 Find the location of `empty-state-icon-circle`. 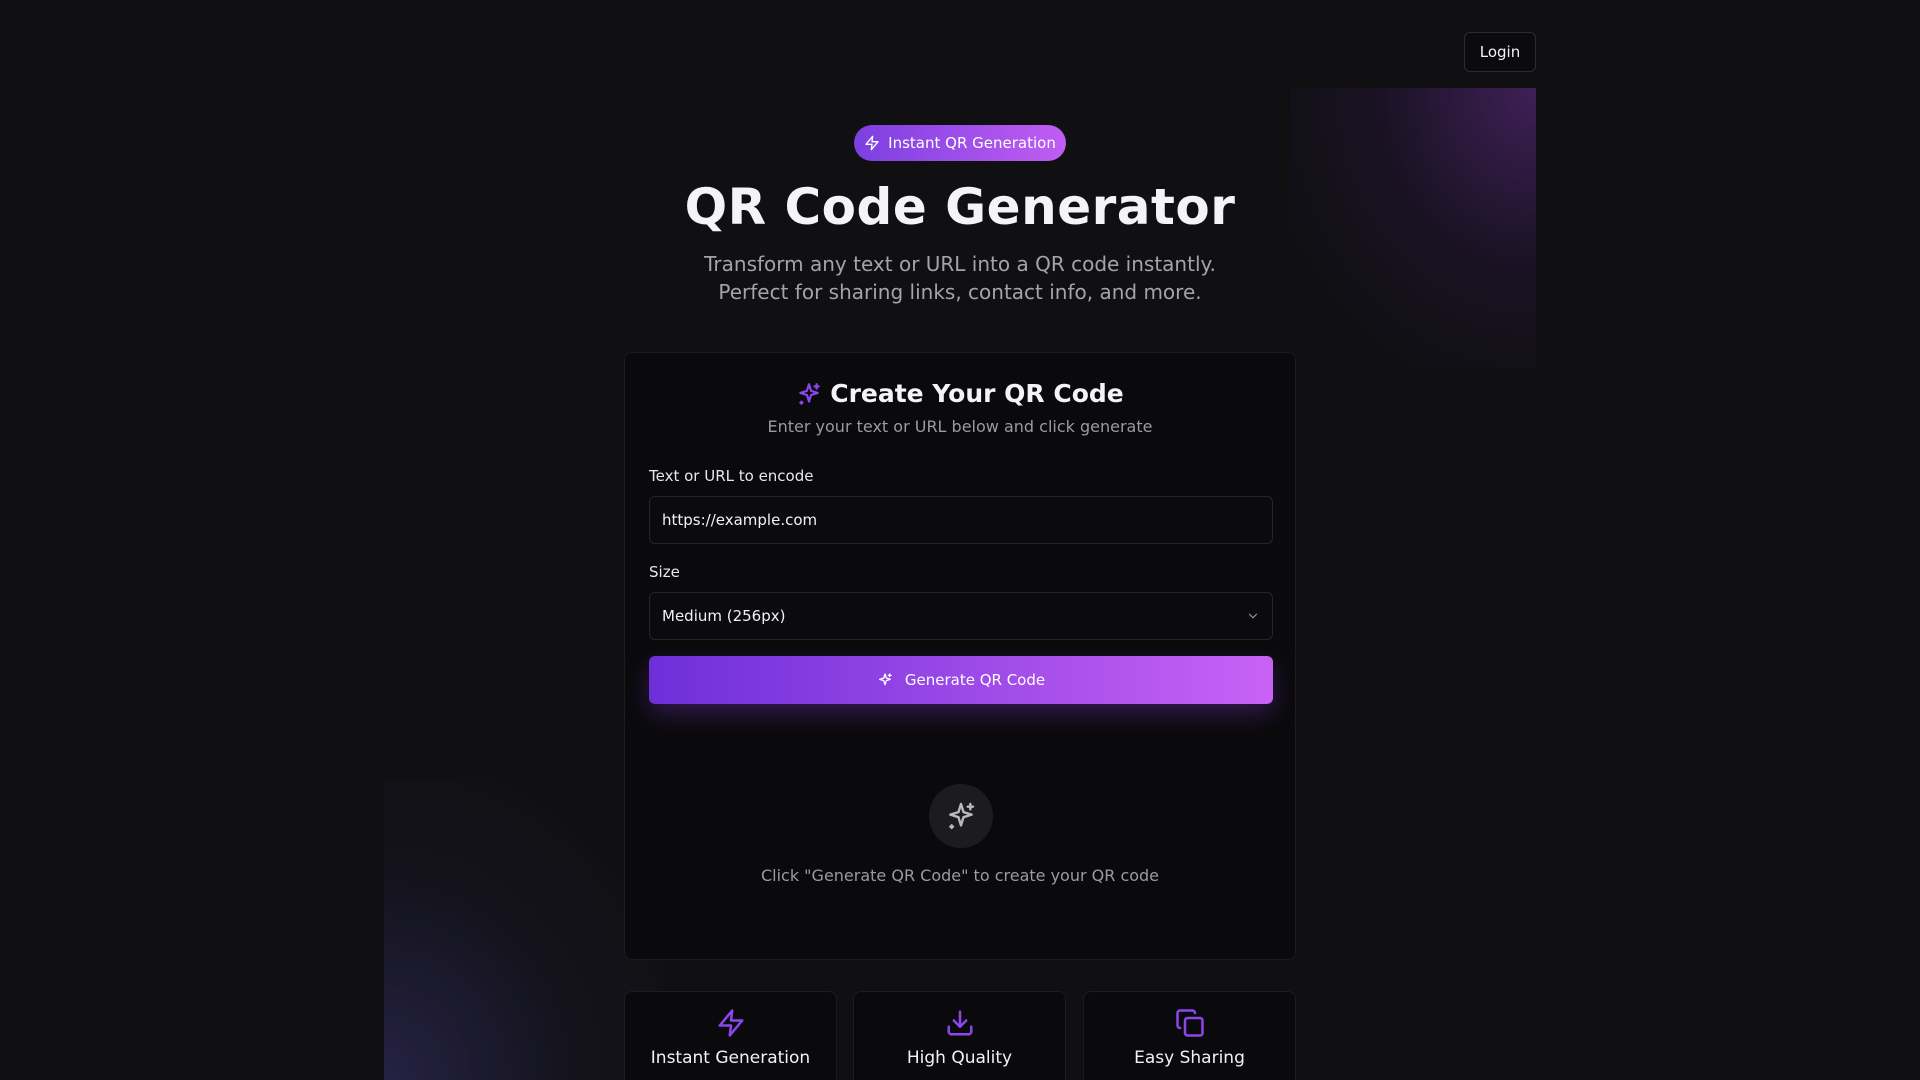

empty-state-icon-circle is located at coordinates (961, 816).